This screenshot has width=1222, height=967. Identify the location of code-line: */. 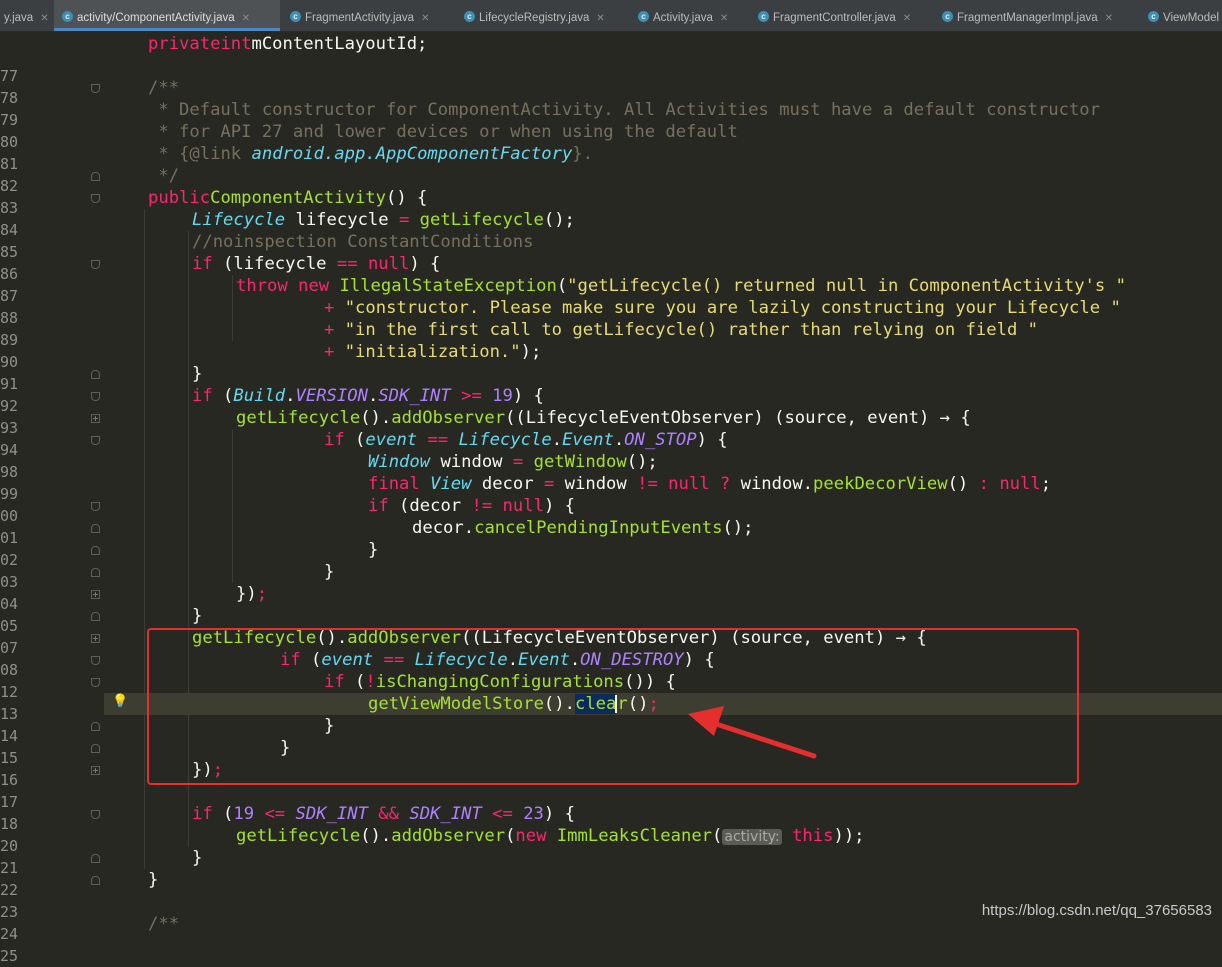
(663, 176).